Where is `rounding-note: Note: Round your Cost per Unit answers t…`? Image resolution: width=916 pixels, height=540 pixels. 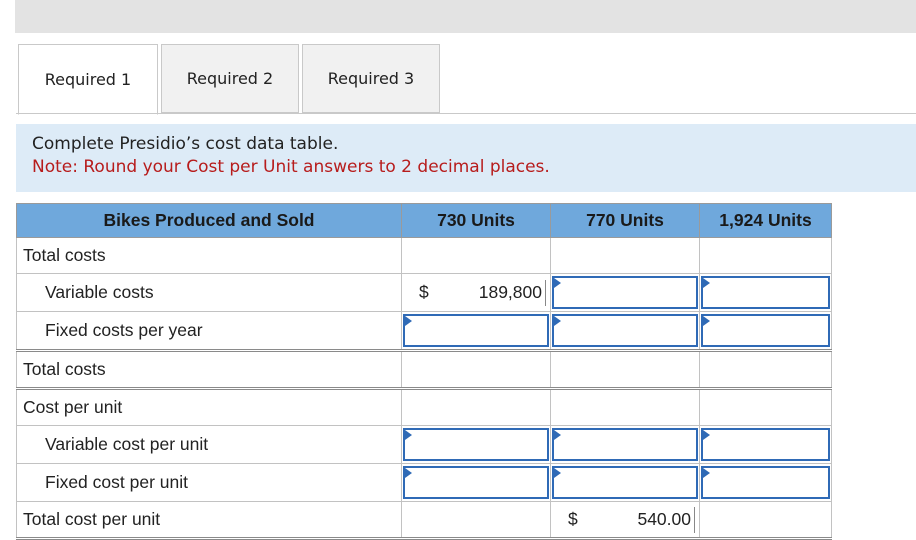 rounding-note: Note: Round your Cost per Unit answers t… is located at coordinates (291, 167).